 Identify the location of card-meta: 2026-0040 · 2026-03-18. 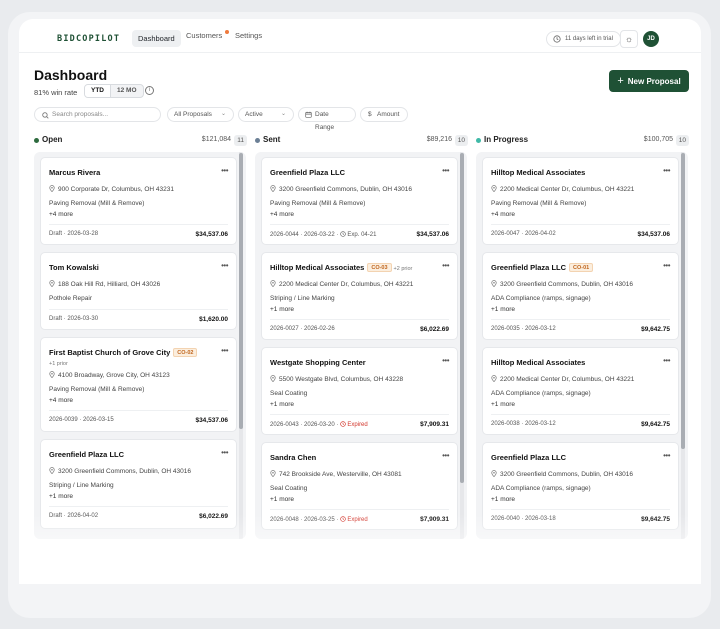
(523, 519).